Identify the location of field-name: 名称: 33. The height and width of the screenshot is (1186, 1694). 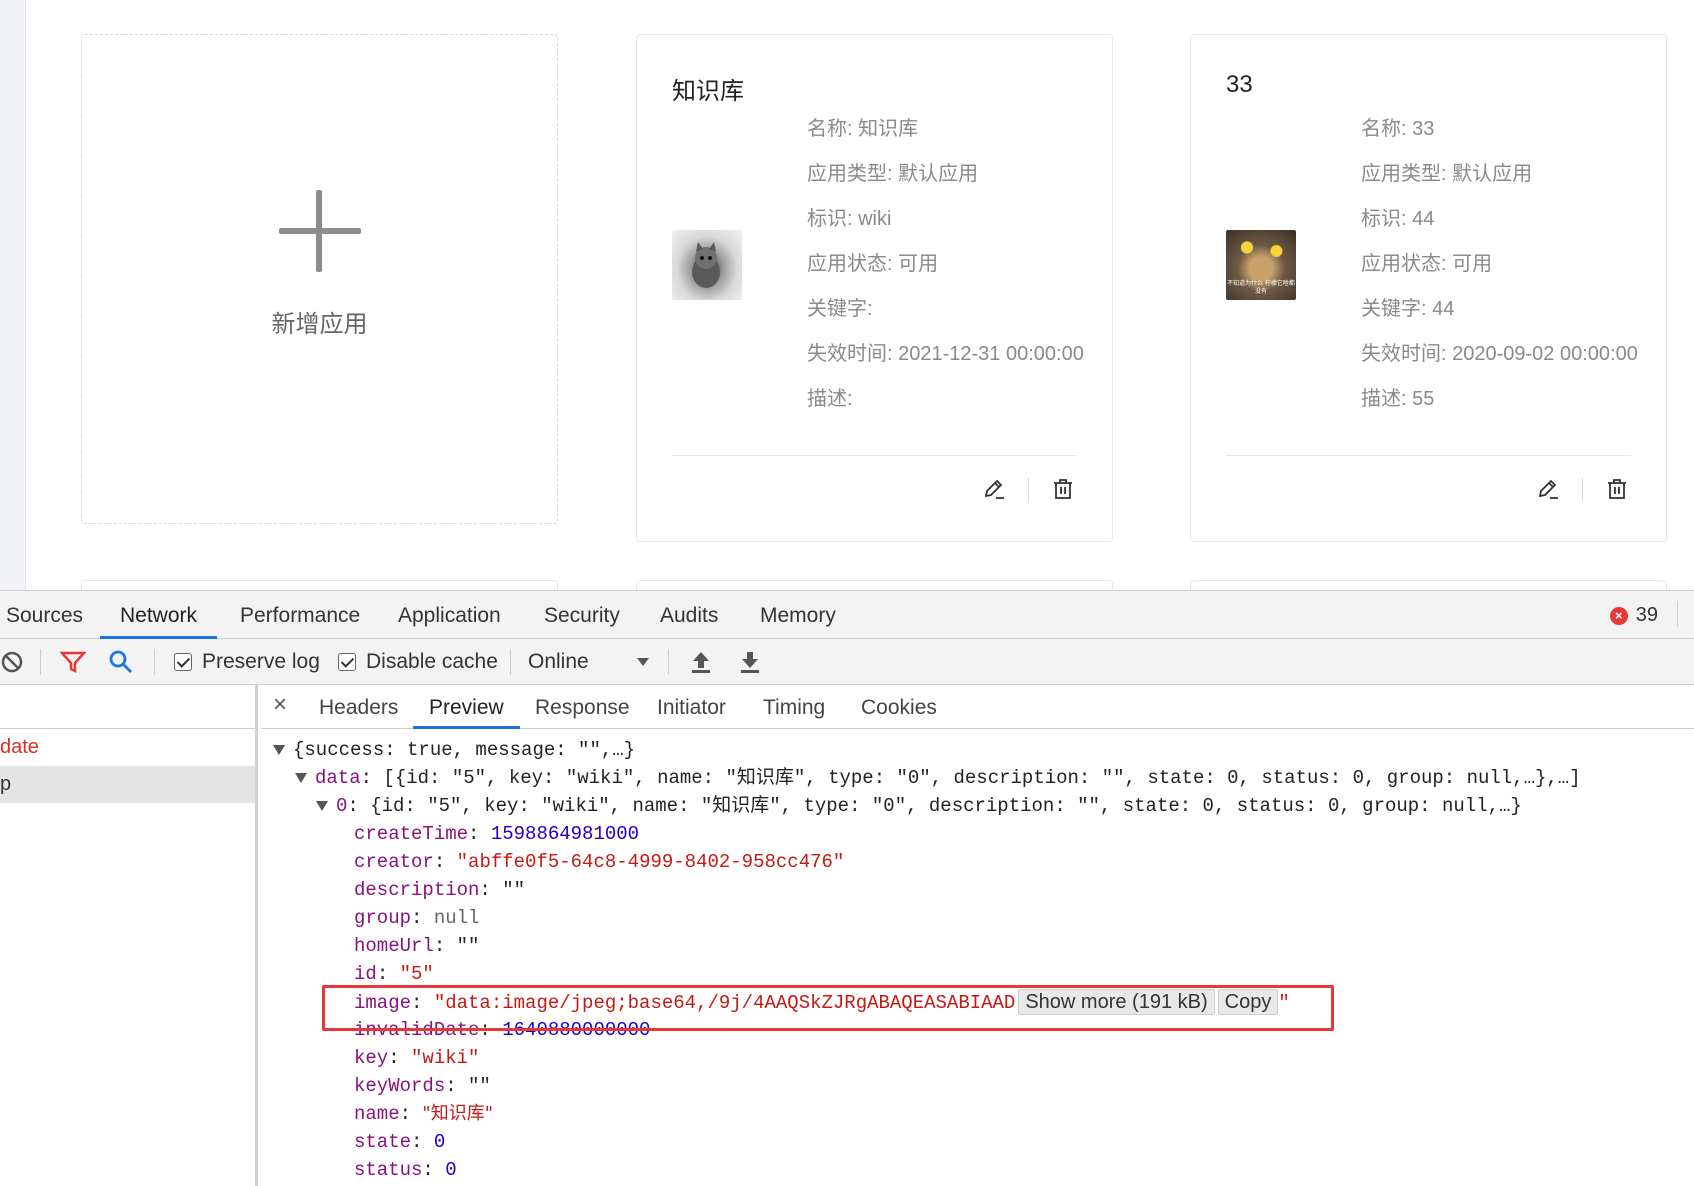
(1398, 129).